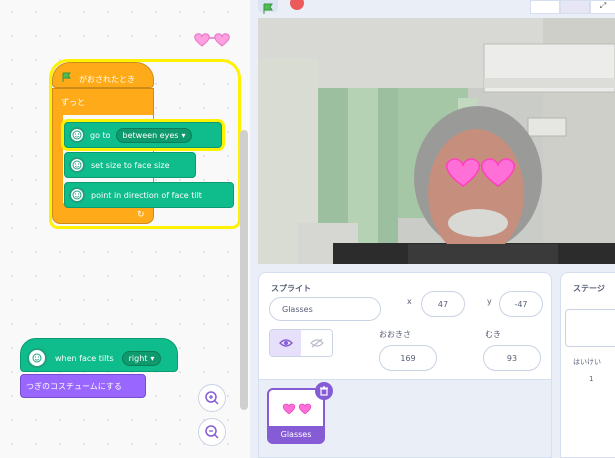  Describe the element at coordinates (141, 215) in the screenshot. I see `loop-arrow-icon: ↻` at that location.